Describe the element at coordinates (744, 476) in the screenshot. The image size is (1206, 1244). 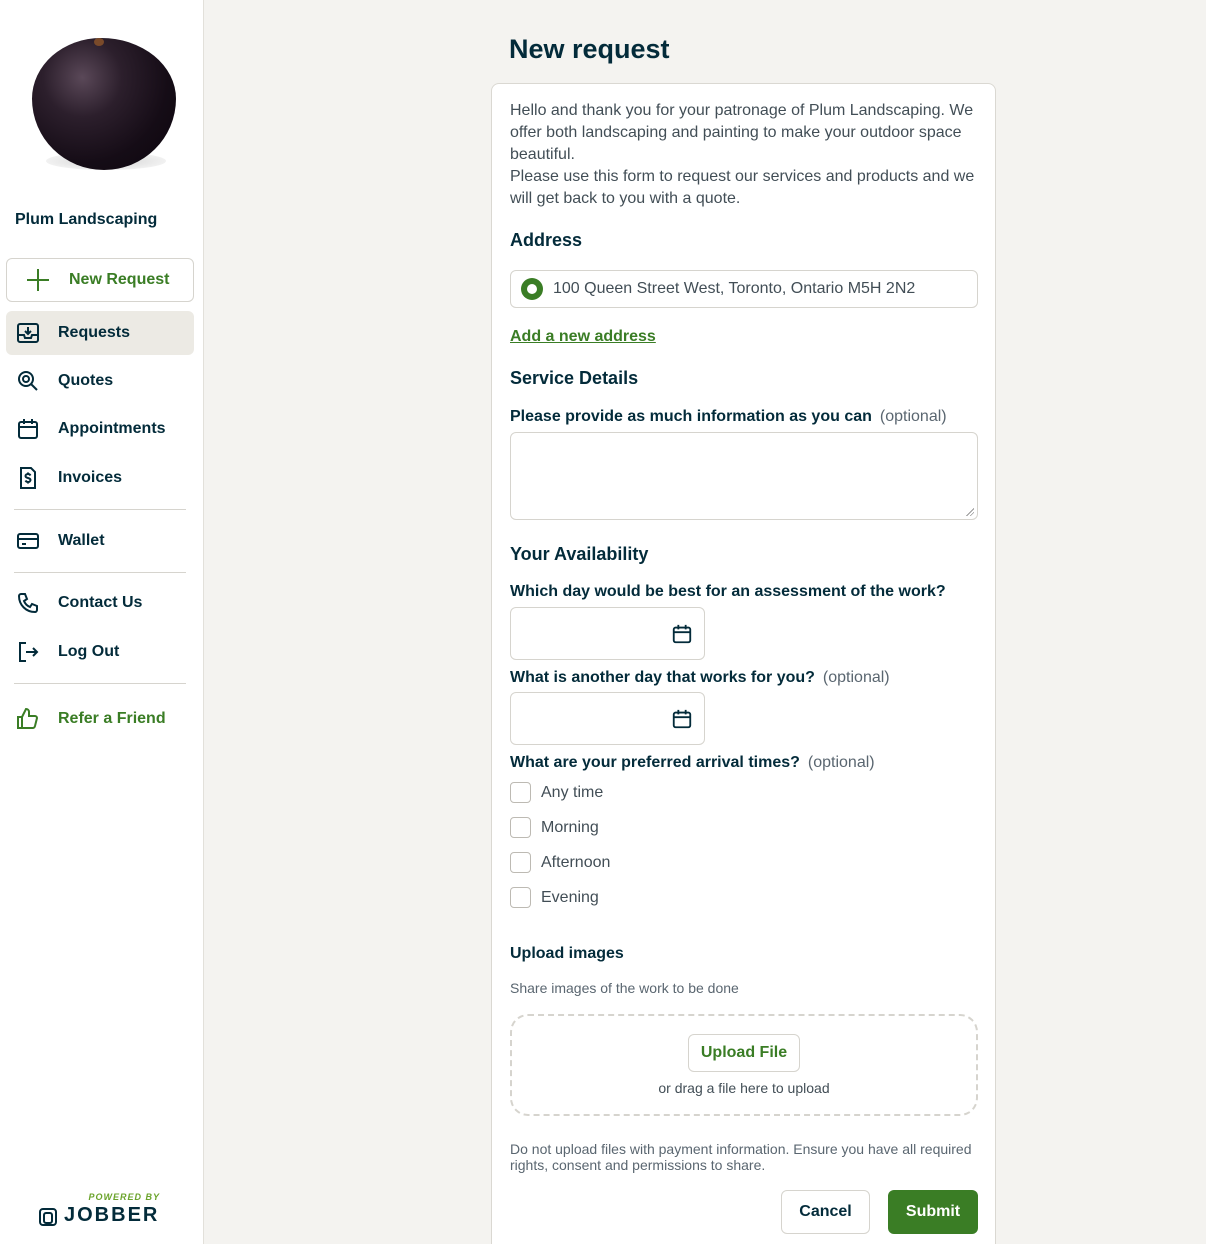
I see `service-description-input` at that location.